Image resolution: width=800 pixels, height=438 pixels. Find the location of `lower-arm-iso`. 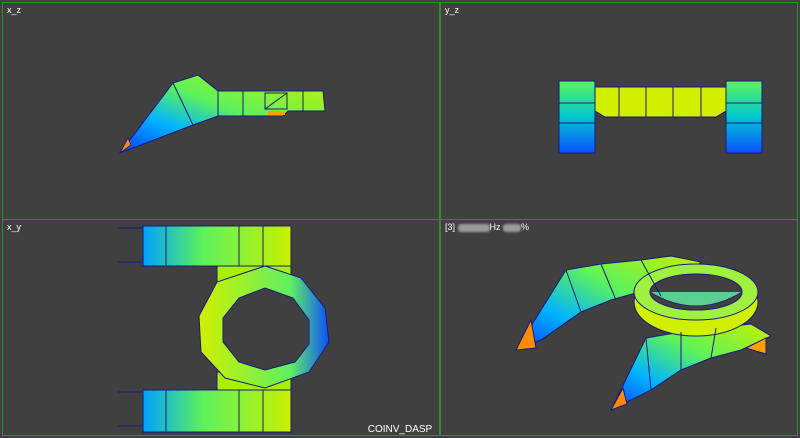

lower-arm-iso is located at coordinates (691, 367).